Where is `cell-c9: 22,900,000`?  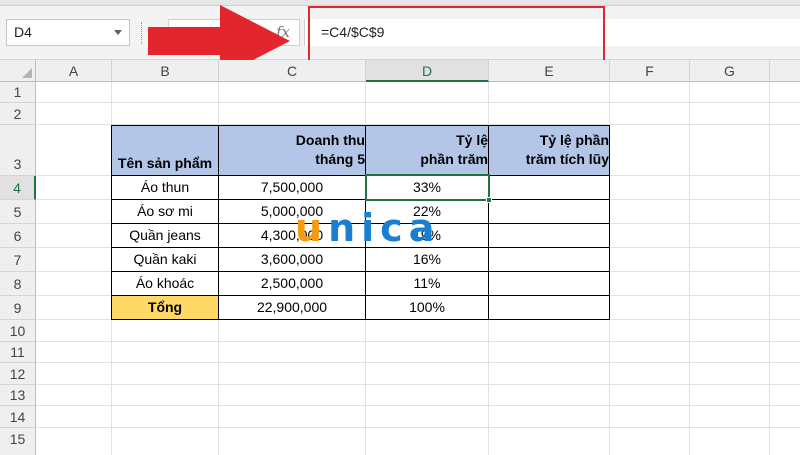 cell-c9: 22,900,000 is located at coordinates (292, 308).